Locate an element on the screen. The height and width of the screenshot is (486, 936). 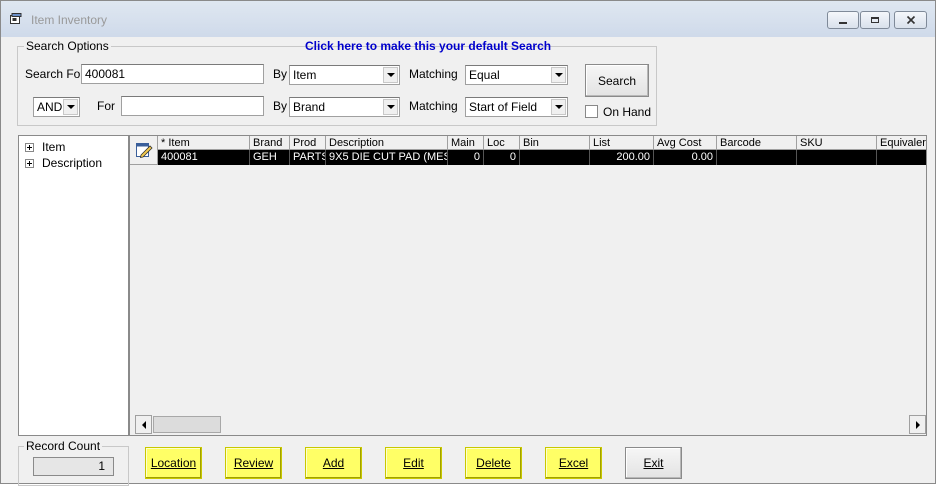
record-count-value: 1 is located at coordinates (73, 466).